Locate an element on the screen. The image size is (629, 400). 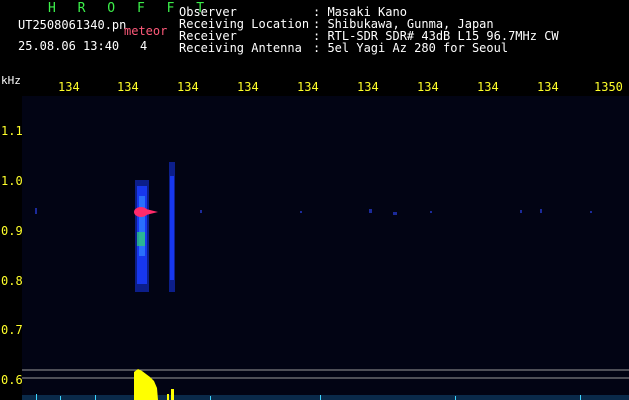
filename-label: UT2508061340.pn is located at coordinates (72, 25).